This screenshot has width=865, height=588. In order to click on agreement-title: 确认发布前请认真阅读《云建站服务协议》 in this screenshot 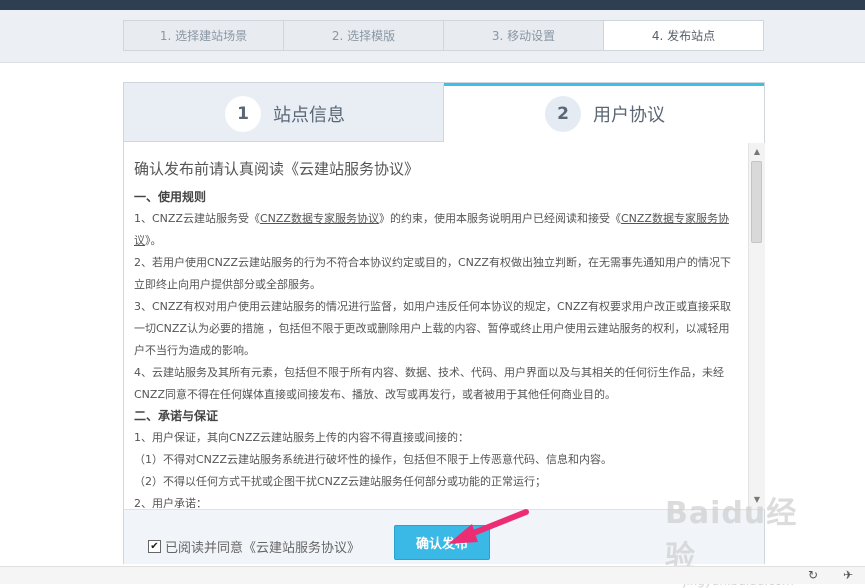, I will do `click(277, 169)`.